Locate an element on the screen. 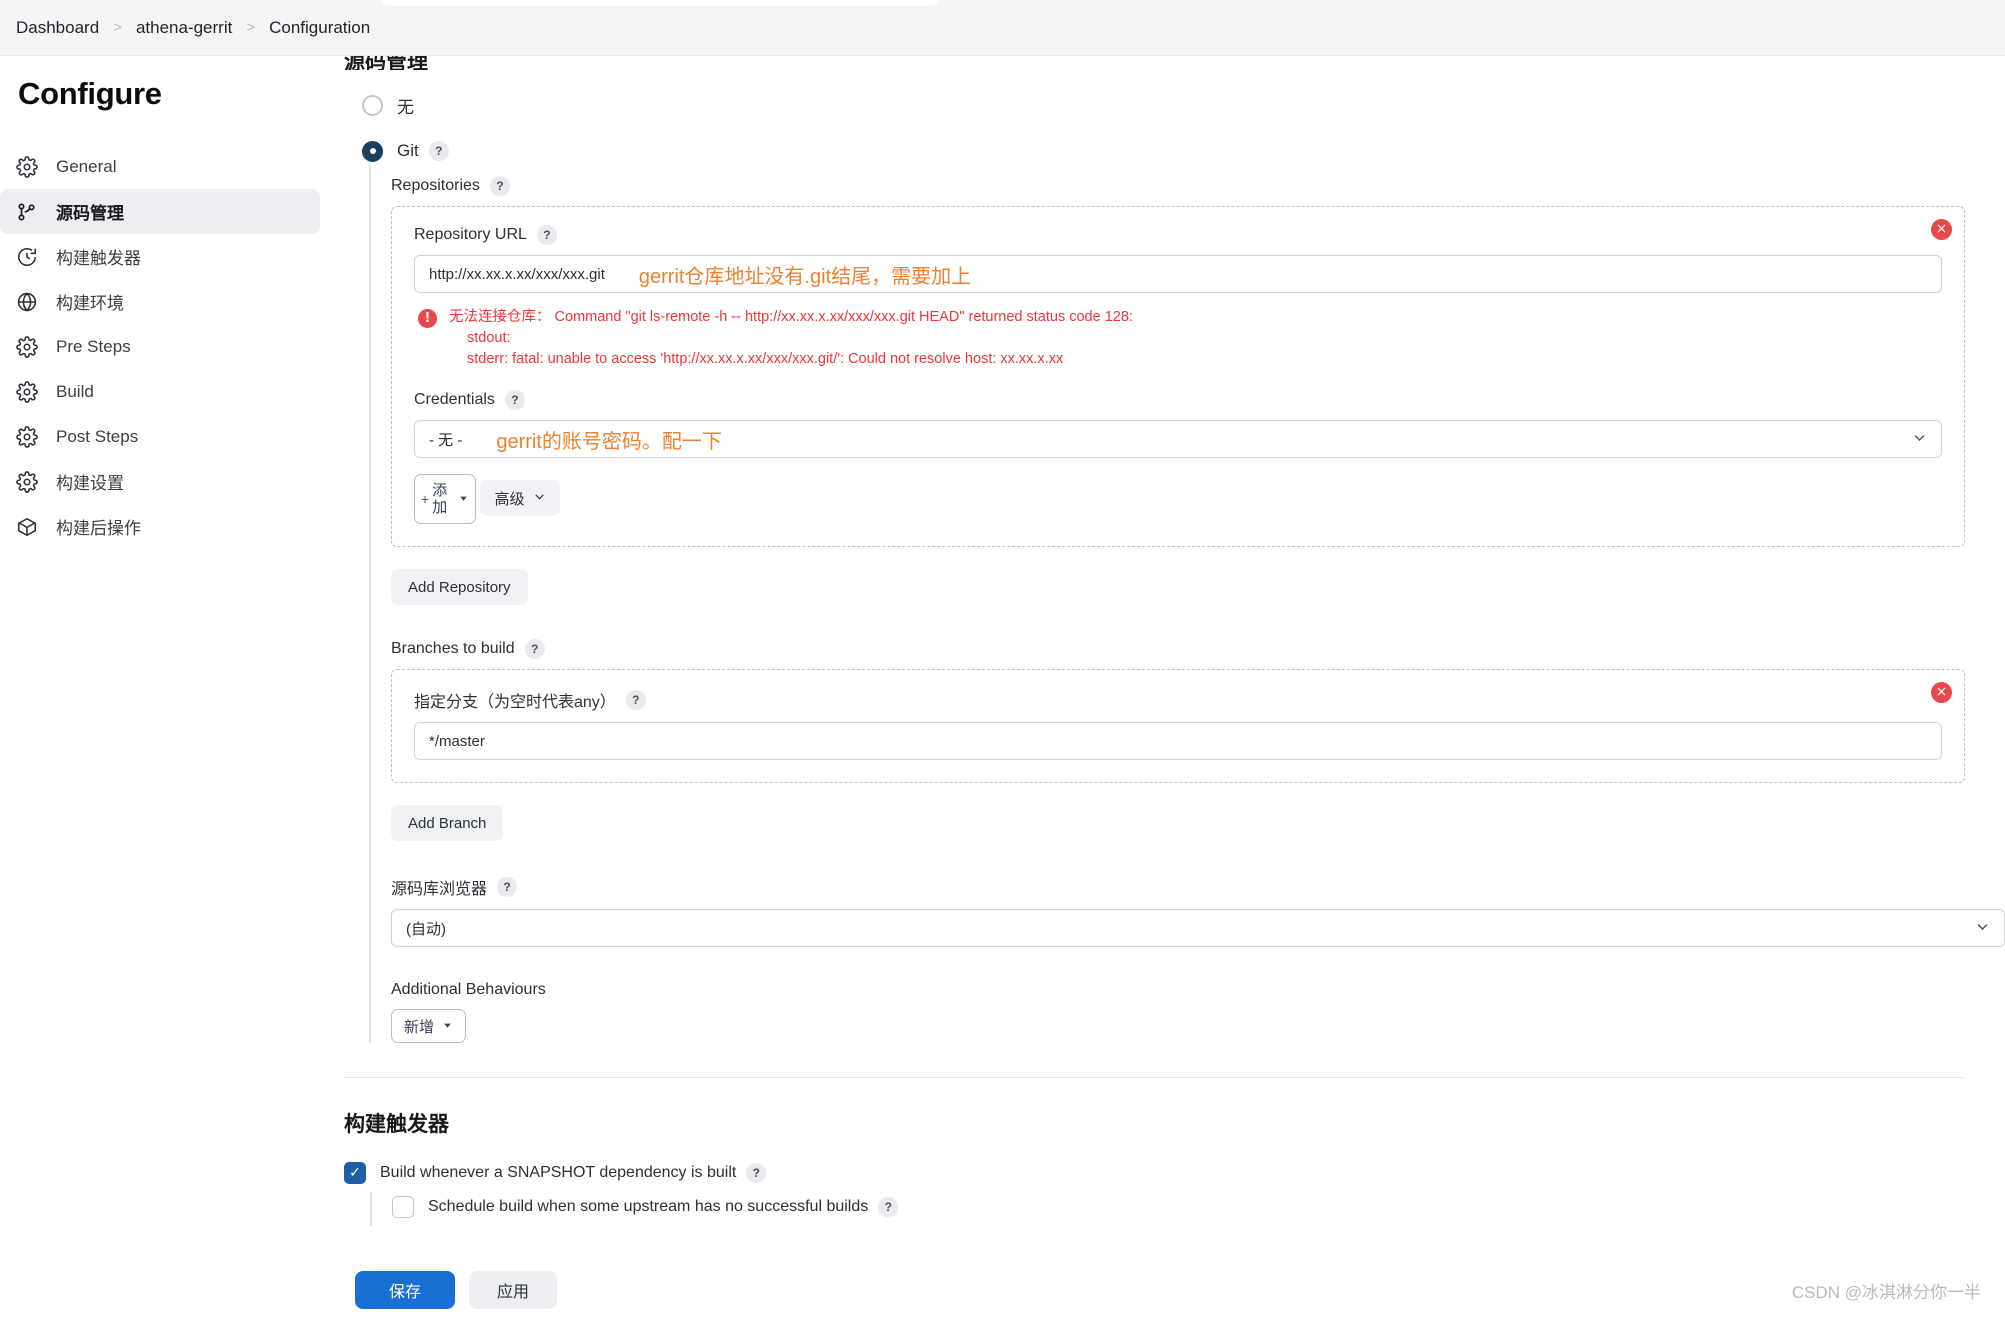 Image resolution: width=2005 pixels, height=1317 pixels. sidebar-item-label: 源码管理 is located at coordinates (90, 213).